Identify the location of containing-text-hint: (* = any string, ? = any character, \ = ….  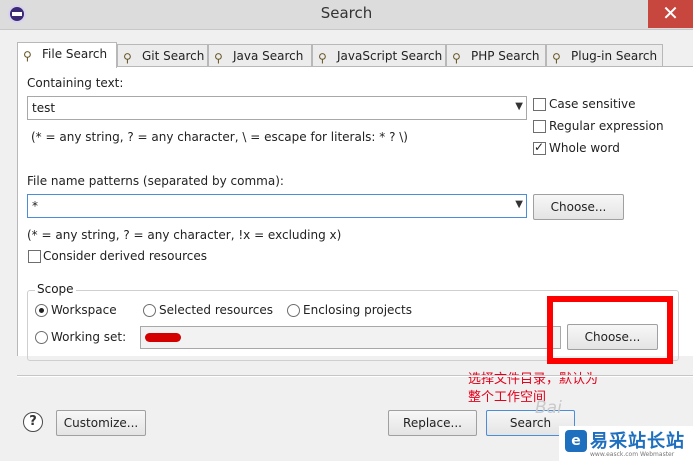
(219, 137).